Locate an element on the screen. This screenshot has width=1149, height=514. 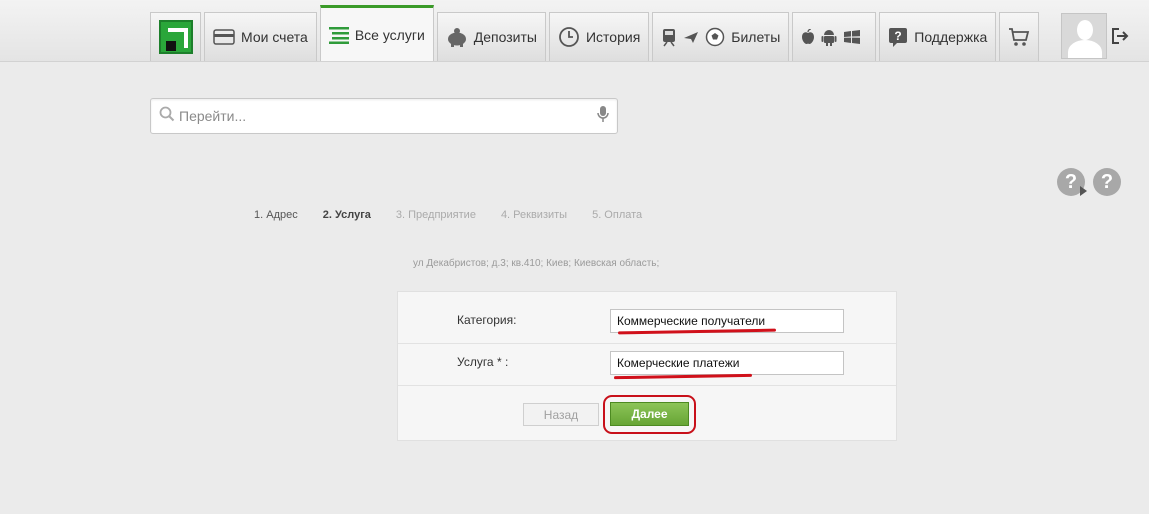
cart-icon is located at coordinates (1019, 37).